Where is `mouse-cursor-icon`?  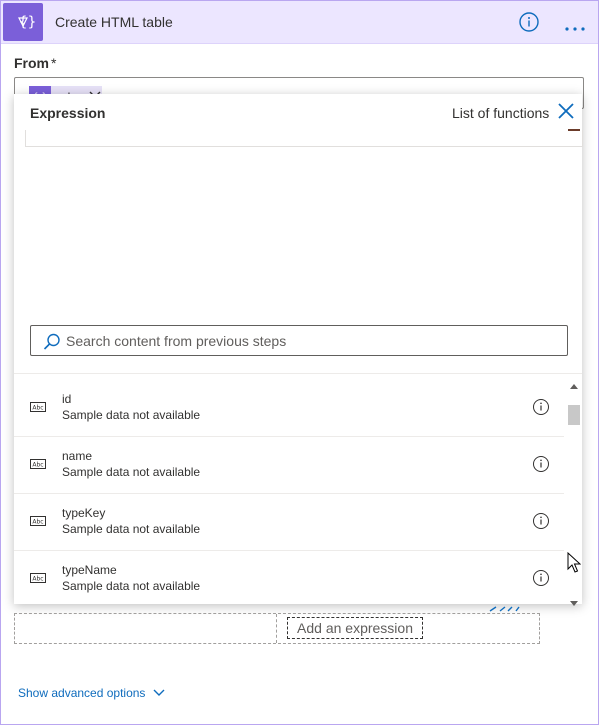 mouse-cursor-icon is located at coordinates (574, 562).